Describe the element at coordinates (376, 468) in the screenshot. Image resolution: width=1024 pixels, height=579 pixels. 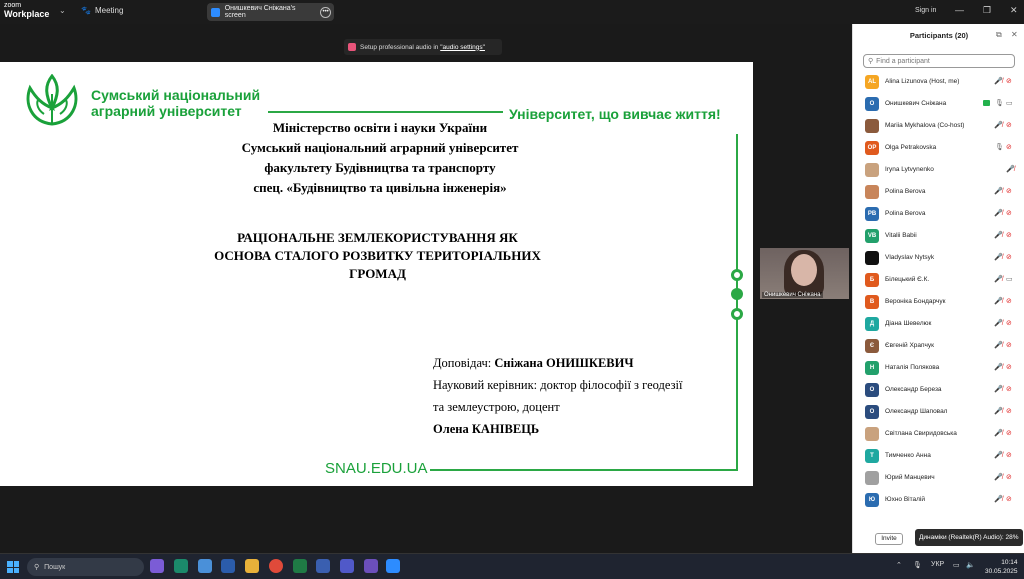
I see `website-url: SNAU.EDU.UA` at that location.